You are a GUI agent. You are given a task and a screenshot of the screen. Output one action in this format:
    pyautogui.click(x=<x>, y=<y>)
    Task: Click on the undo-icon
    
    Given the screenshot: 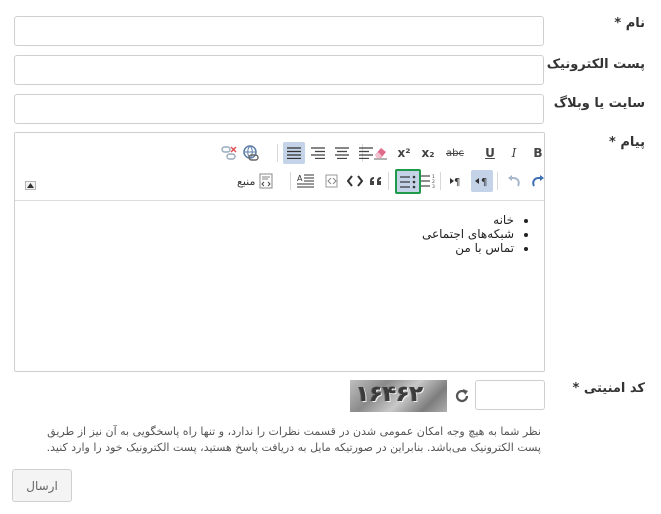 What is the action you would take?
    pyautogui.click(x=514, y=181)
    